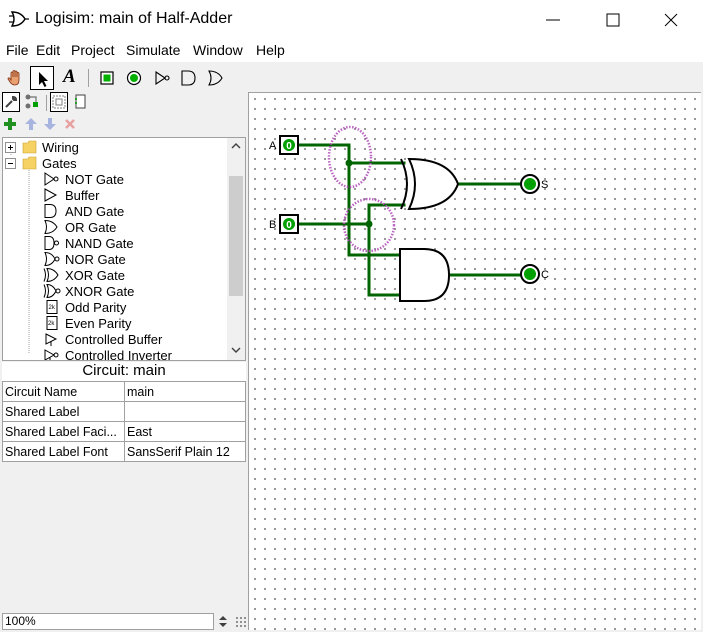 The width and height of the screenshot is (703, 632). What do you see at coordinates (10, 163) in the screenshot?
I see `collapse-minus-icon` at bounding box center [10, 163].